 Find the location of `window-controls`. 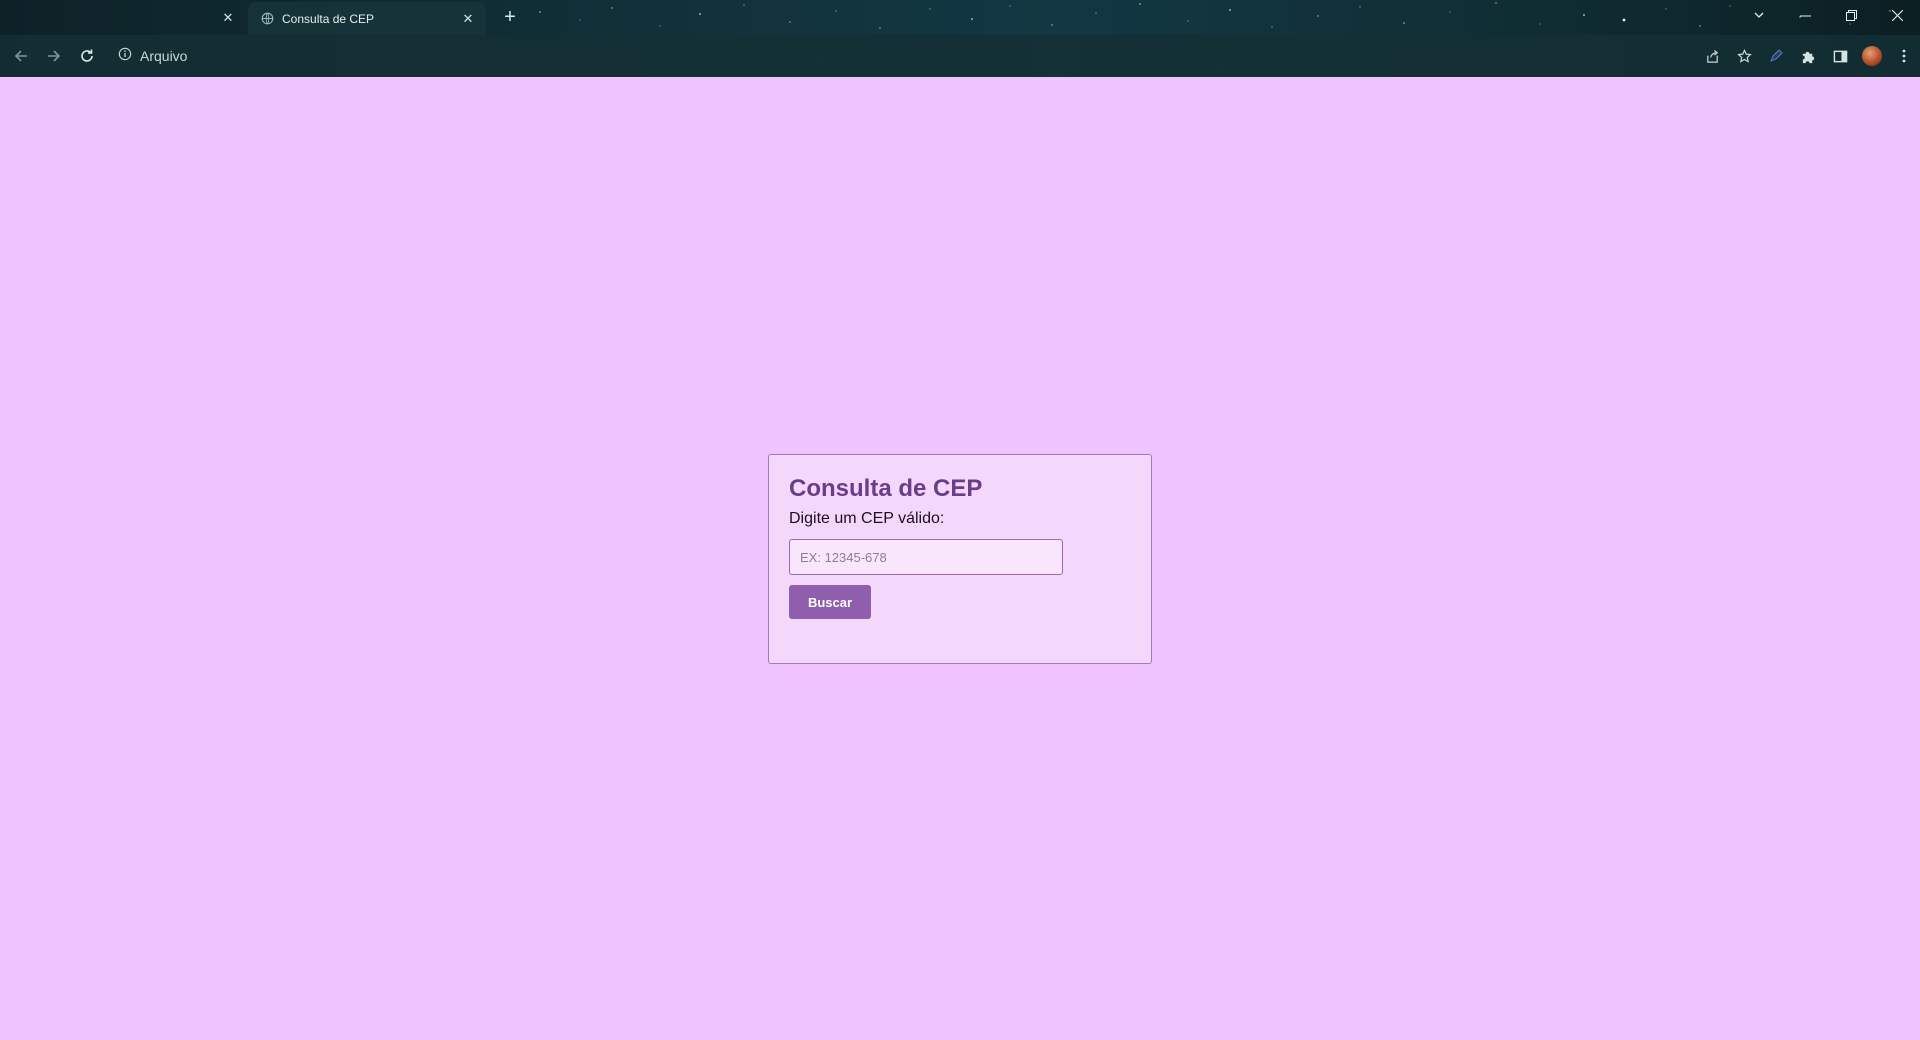

window-controls is located at coordinates (1851, 15).